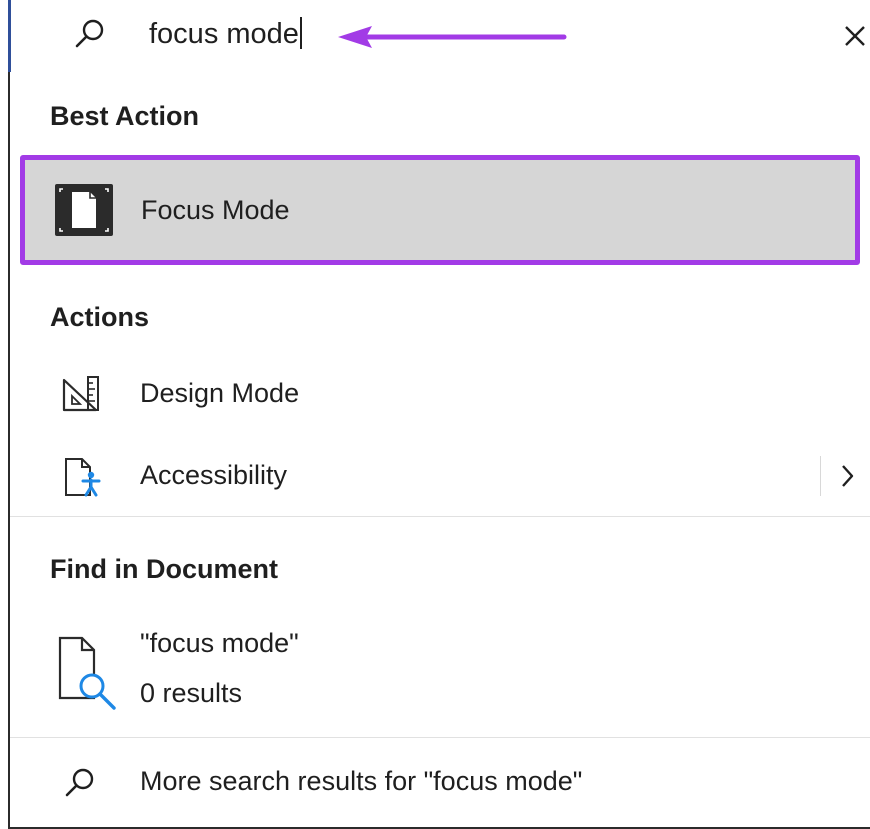 This screenshot has width=870, height=829. I want to click on design-mode-icon, so click(80, 394).